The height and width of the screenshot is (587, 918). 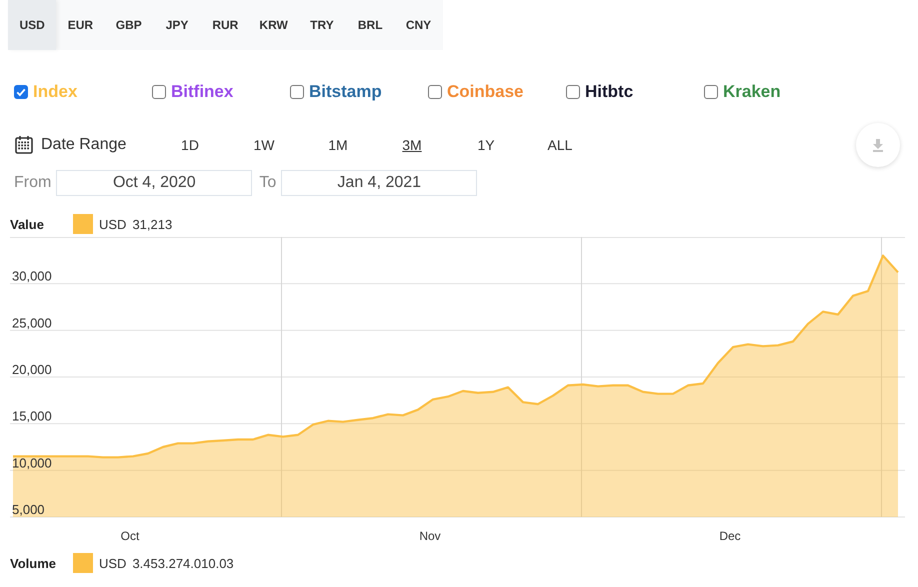 What do you see at coordinates (370, 25) in the screenshot?
I see `currency-tab: BRL` at bounding box center [370, 25].